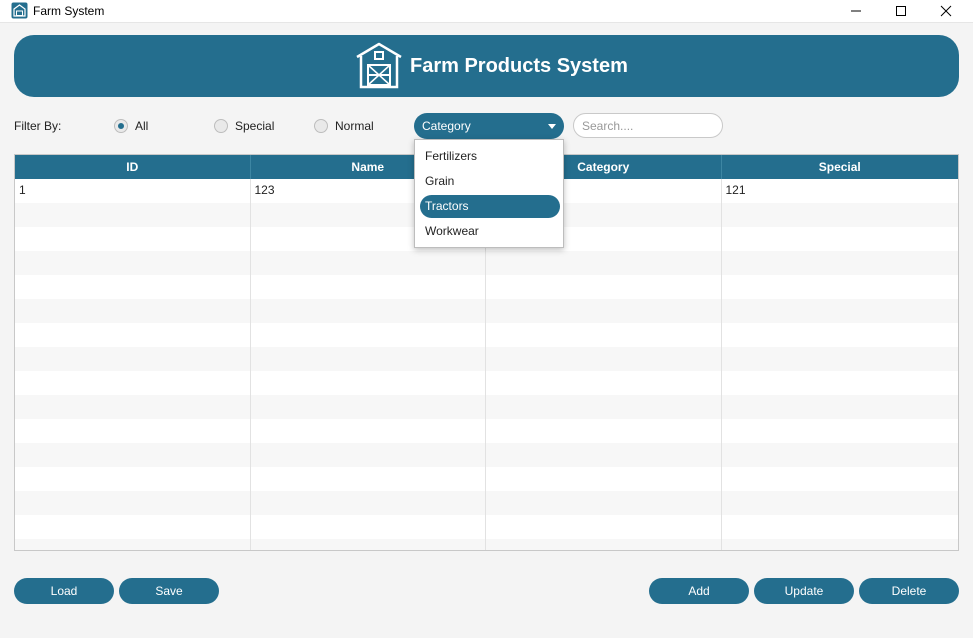 The height and width of the screenshot is (638, 973). Describe the element at coordinates (354, 126) in the screenshot. I see `radio-normal-label: Normal` at that location.